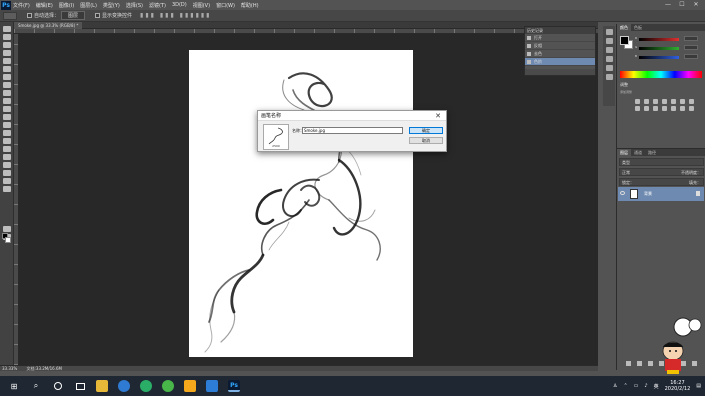  Describe the element at coordinates (6, 229) in the screenshot. I see `quick-mask-icon` at that location.